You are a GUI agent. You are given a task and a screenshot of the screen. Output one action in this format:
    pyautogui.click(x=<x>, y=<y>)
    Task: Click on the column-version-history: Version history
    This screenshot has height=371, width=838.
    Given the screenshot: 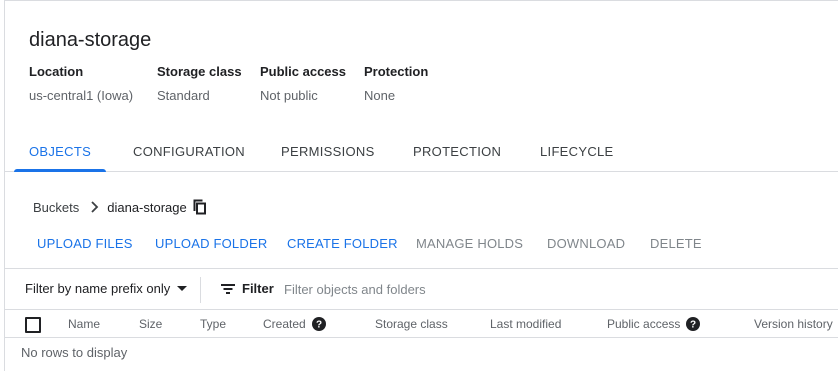 What is the action you would take?
    pyautogui.click(x=793, y=324)
    